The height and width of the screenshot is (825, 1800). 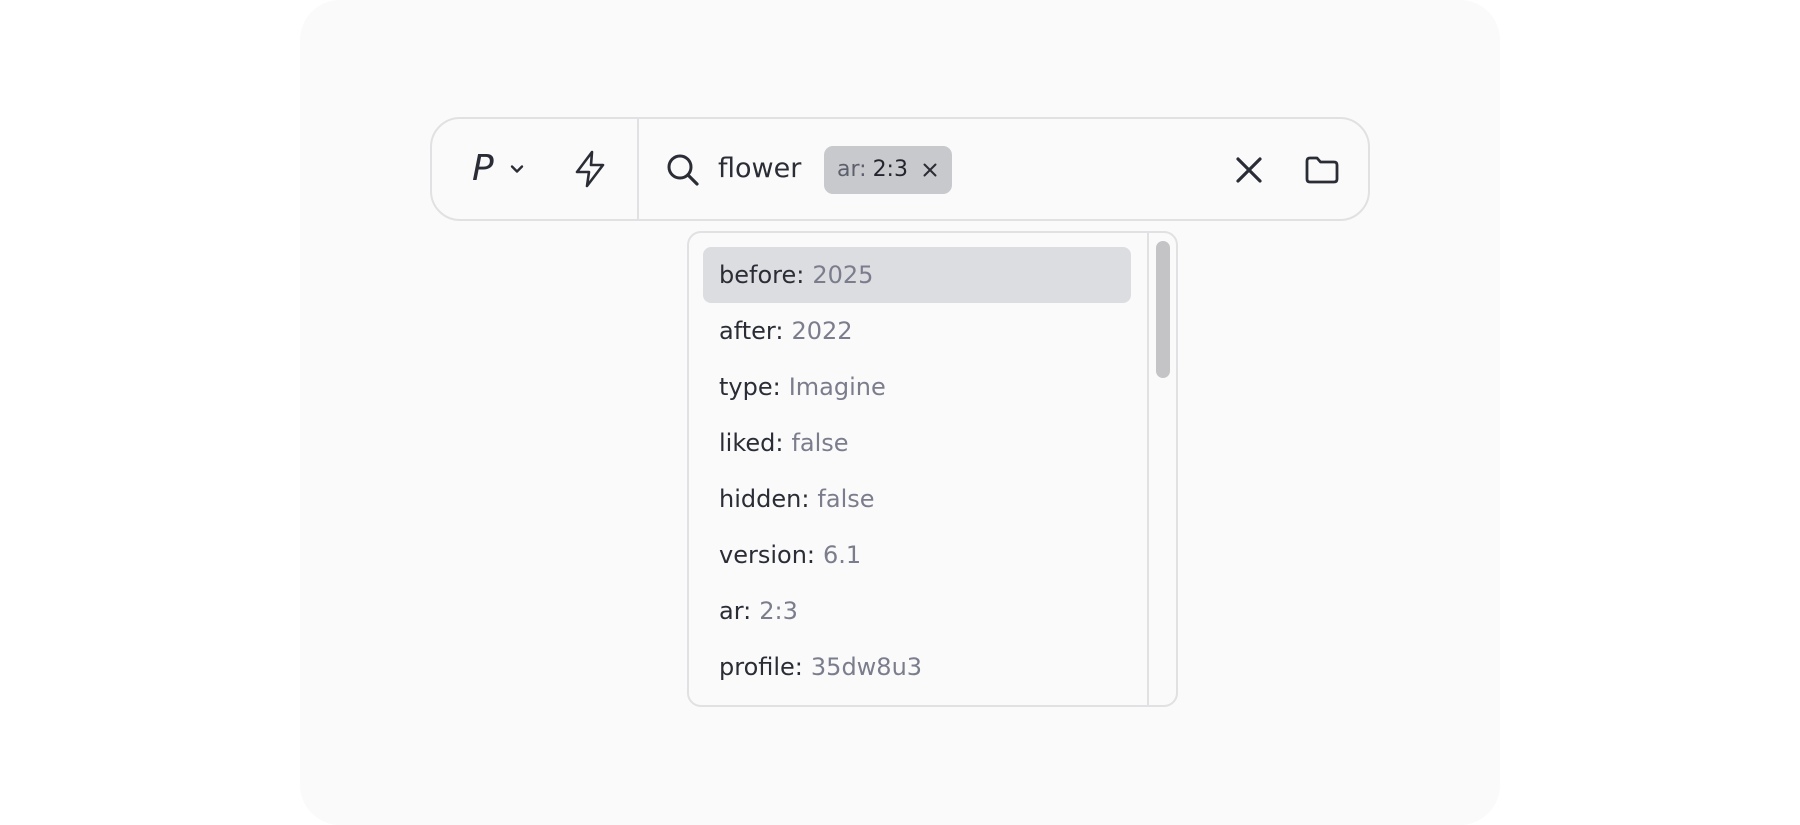 I want to click on search-bar: P ar: 2:3, so click(x=900, y=169).